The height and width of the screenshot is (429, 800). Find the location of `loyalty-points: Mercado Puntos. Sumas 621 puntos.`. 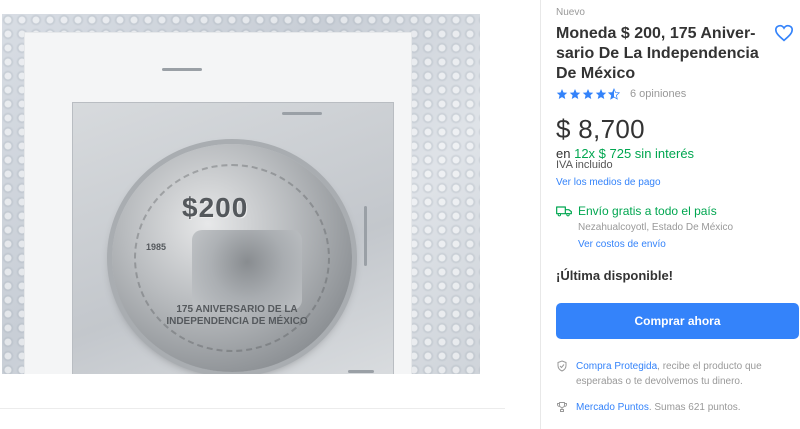

loyalty-points: Mercado Puntos. Sumas 621 puntos. is located at coordinates (676, 407).